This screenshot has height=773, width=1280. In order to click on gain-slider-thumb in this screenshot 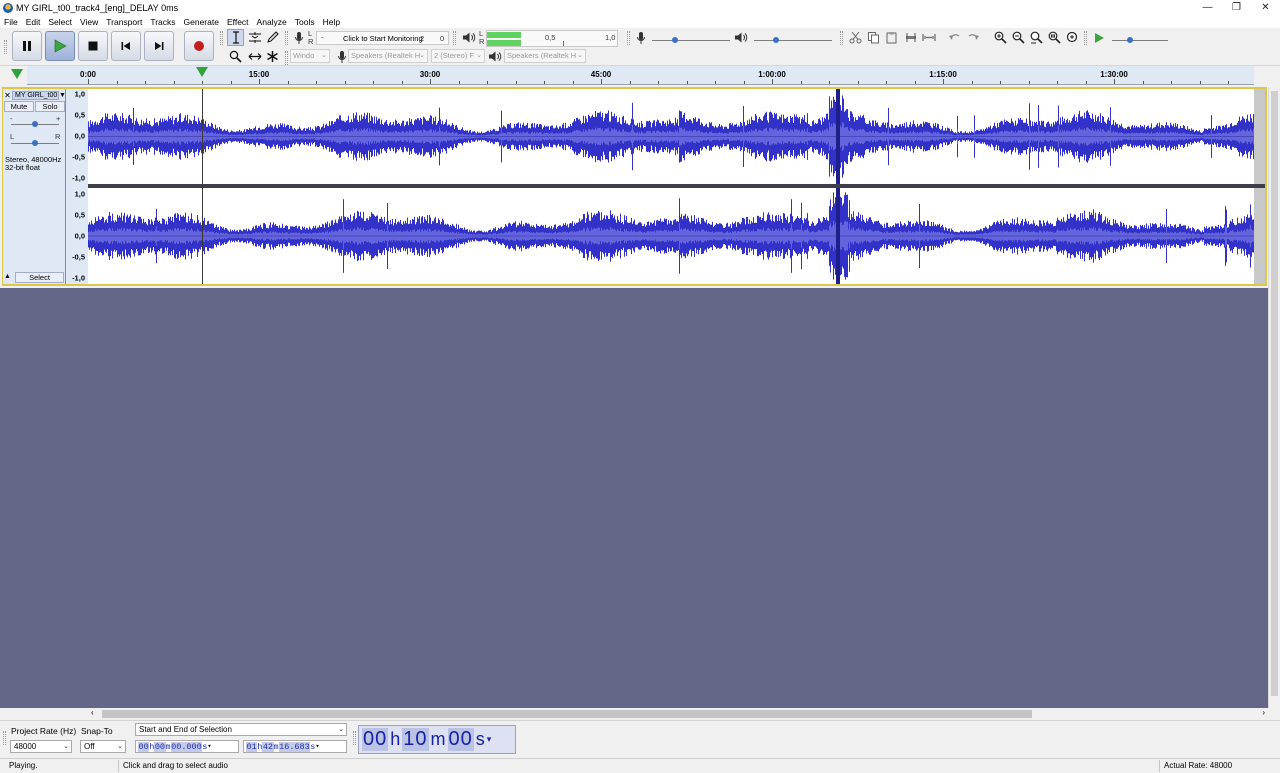, I will do `click(35, 124)`.